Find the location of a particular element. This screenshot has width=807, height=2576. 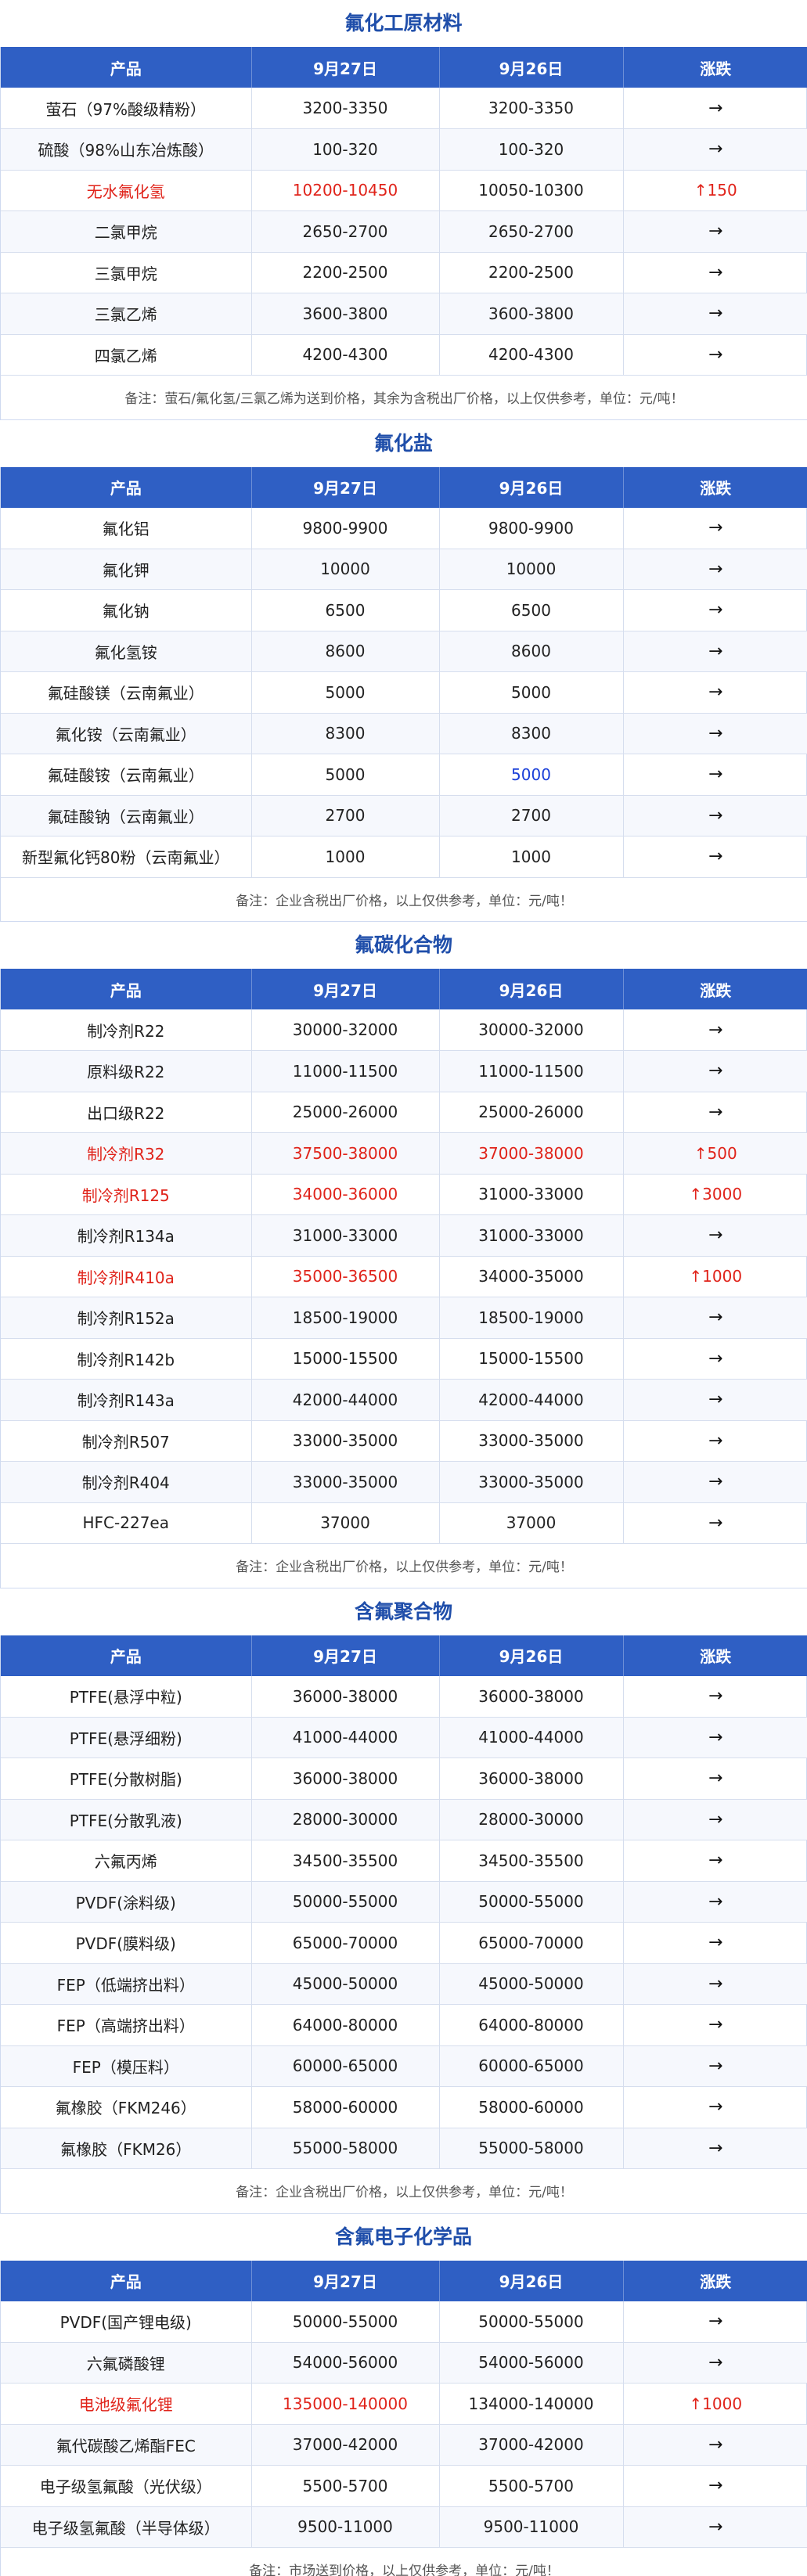

price-sep26: 10000 is located at coordinates (532, 570).